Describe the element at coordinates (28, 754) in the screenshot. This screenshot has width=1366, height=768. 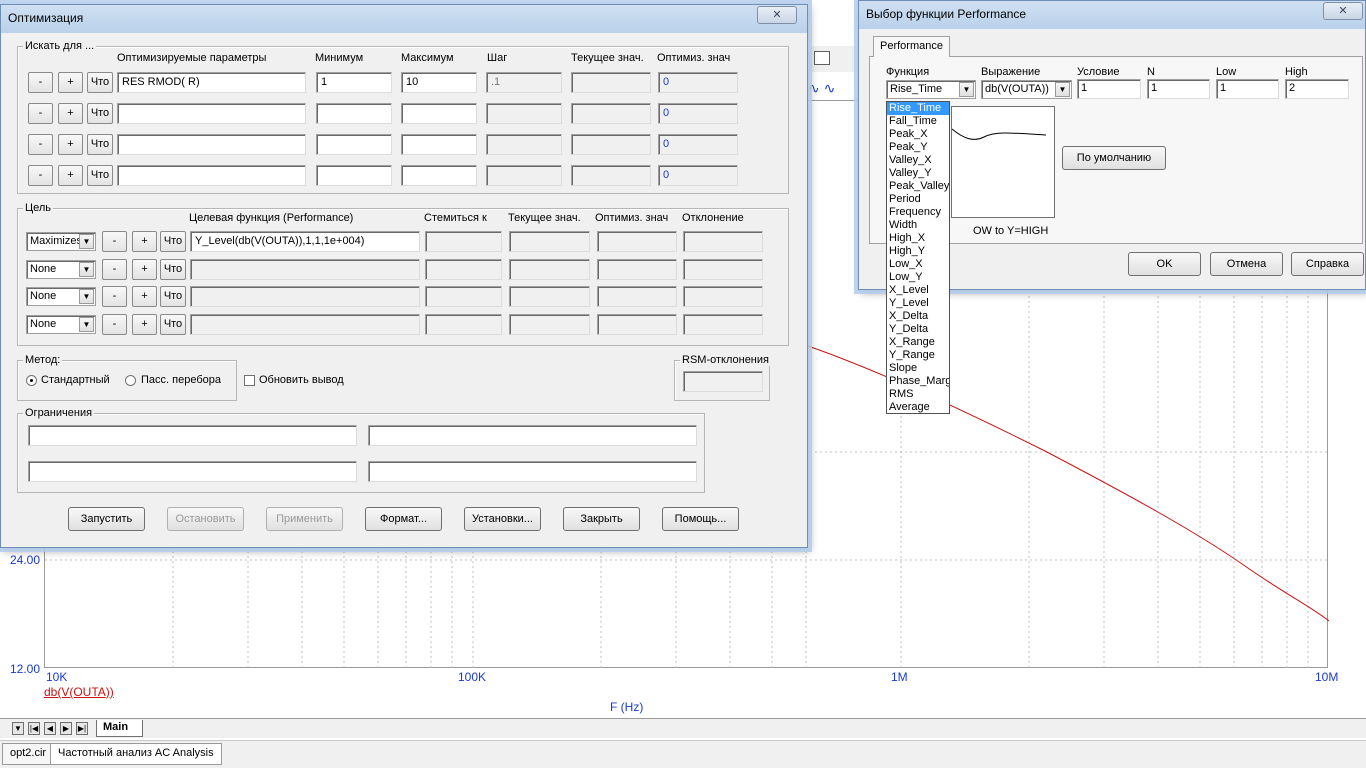
I see `tab-opt2-cir: opt2.cir` at that location.